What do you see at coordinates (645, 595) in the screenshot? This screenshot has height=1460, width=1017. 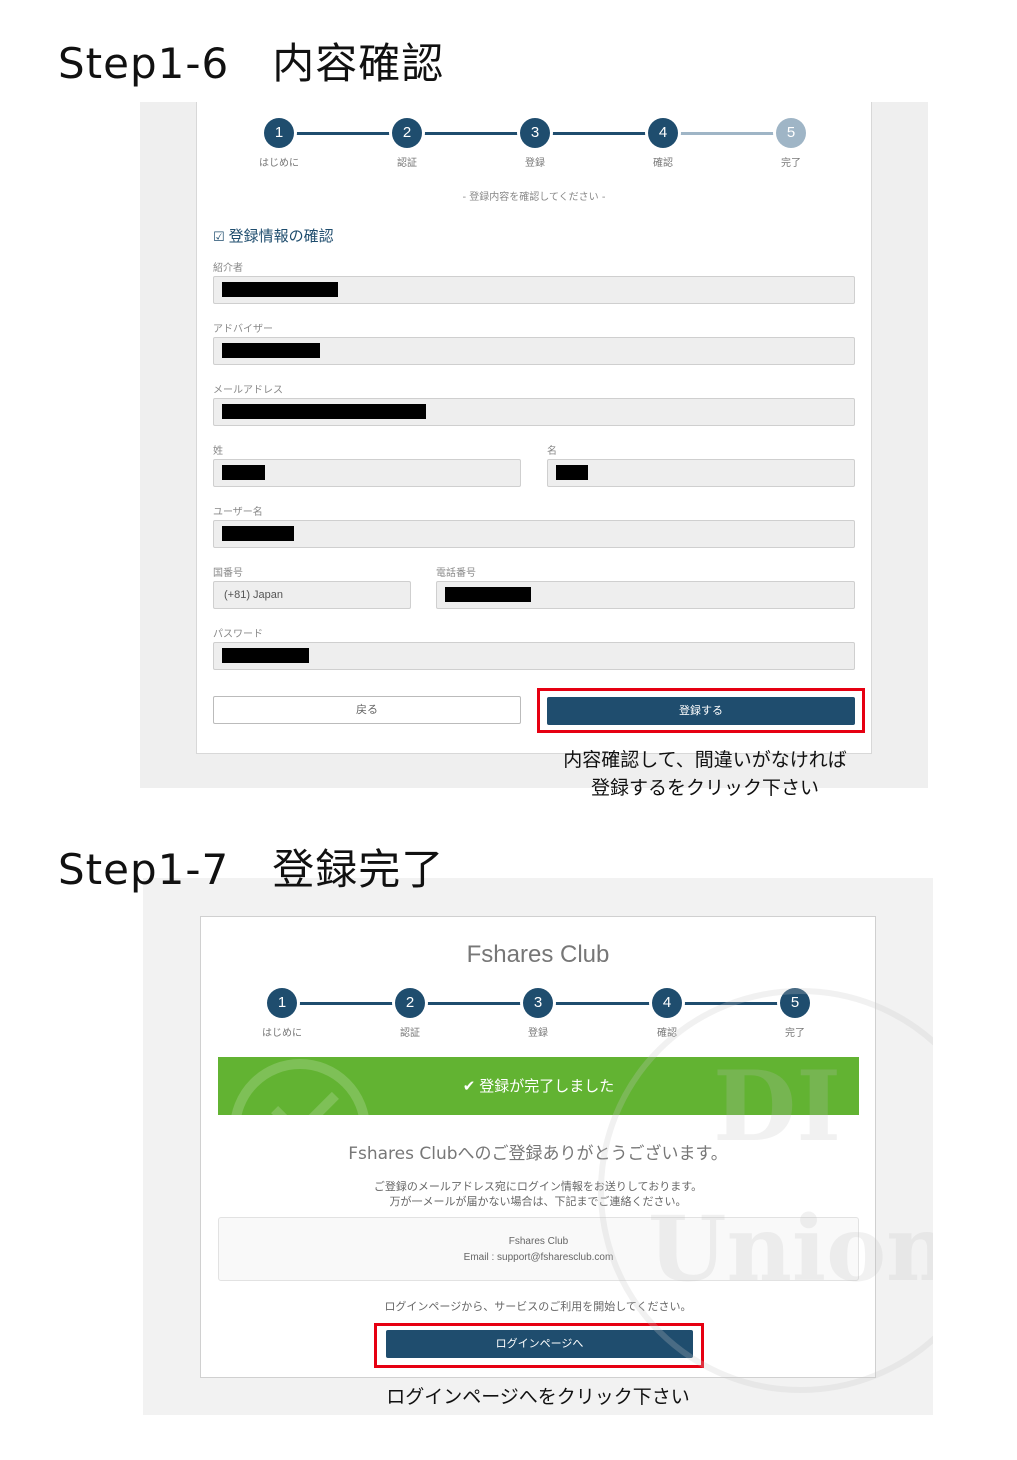 I see `phone-field` at bounding box center [645, 595].